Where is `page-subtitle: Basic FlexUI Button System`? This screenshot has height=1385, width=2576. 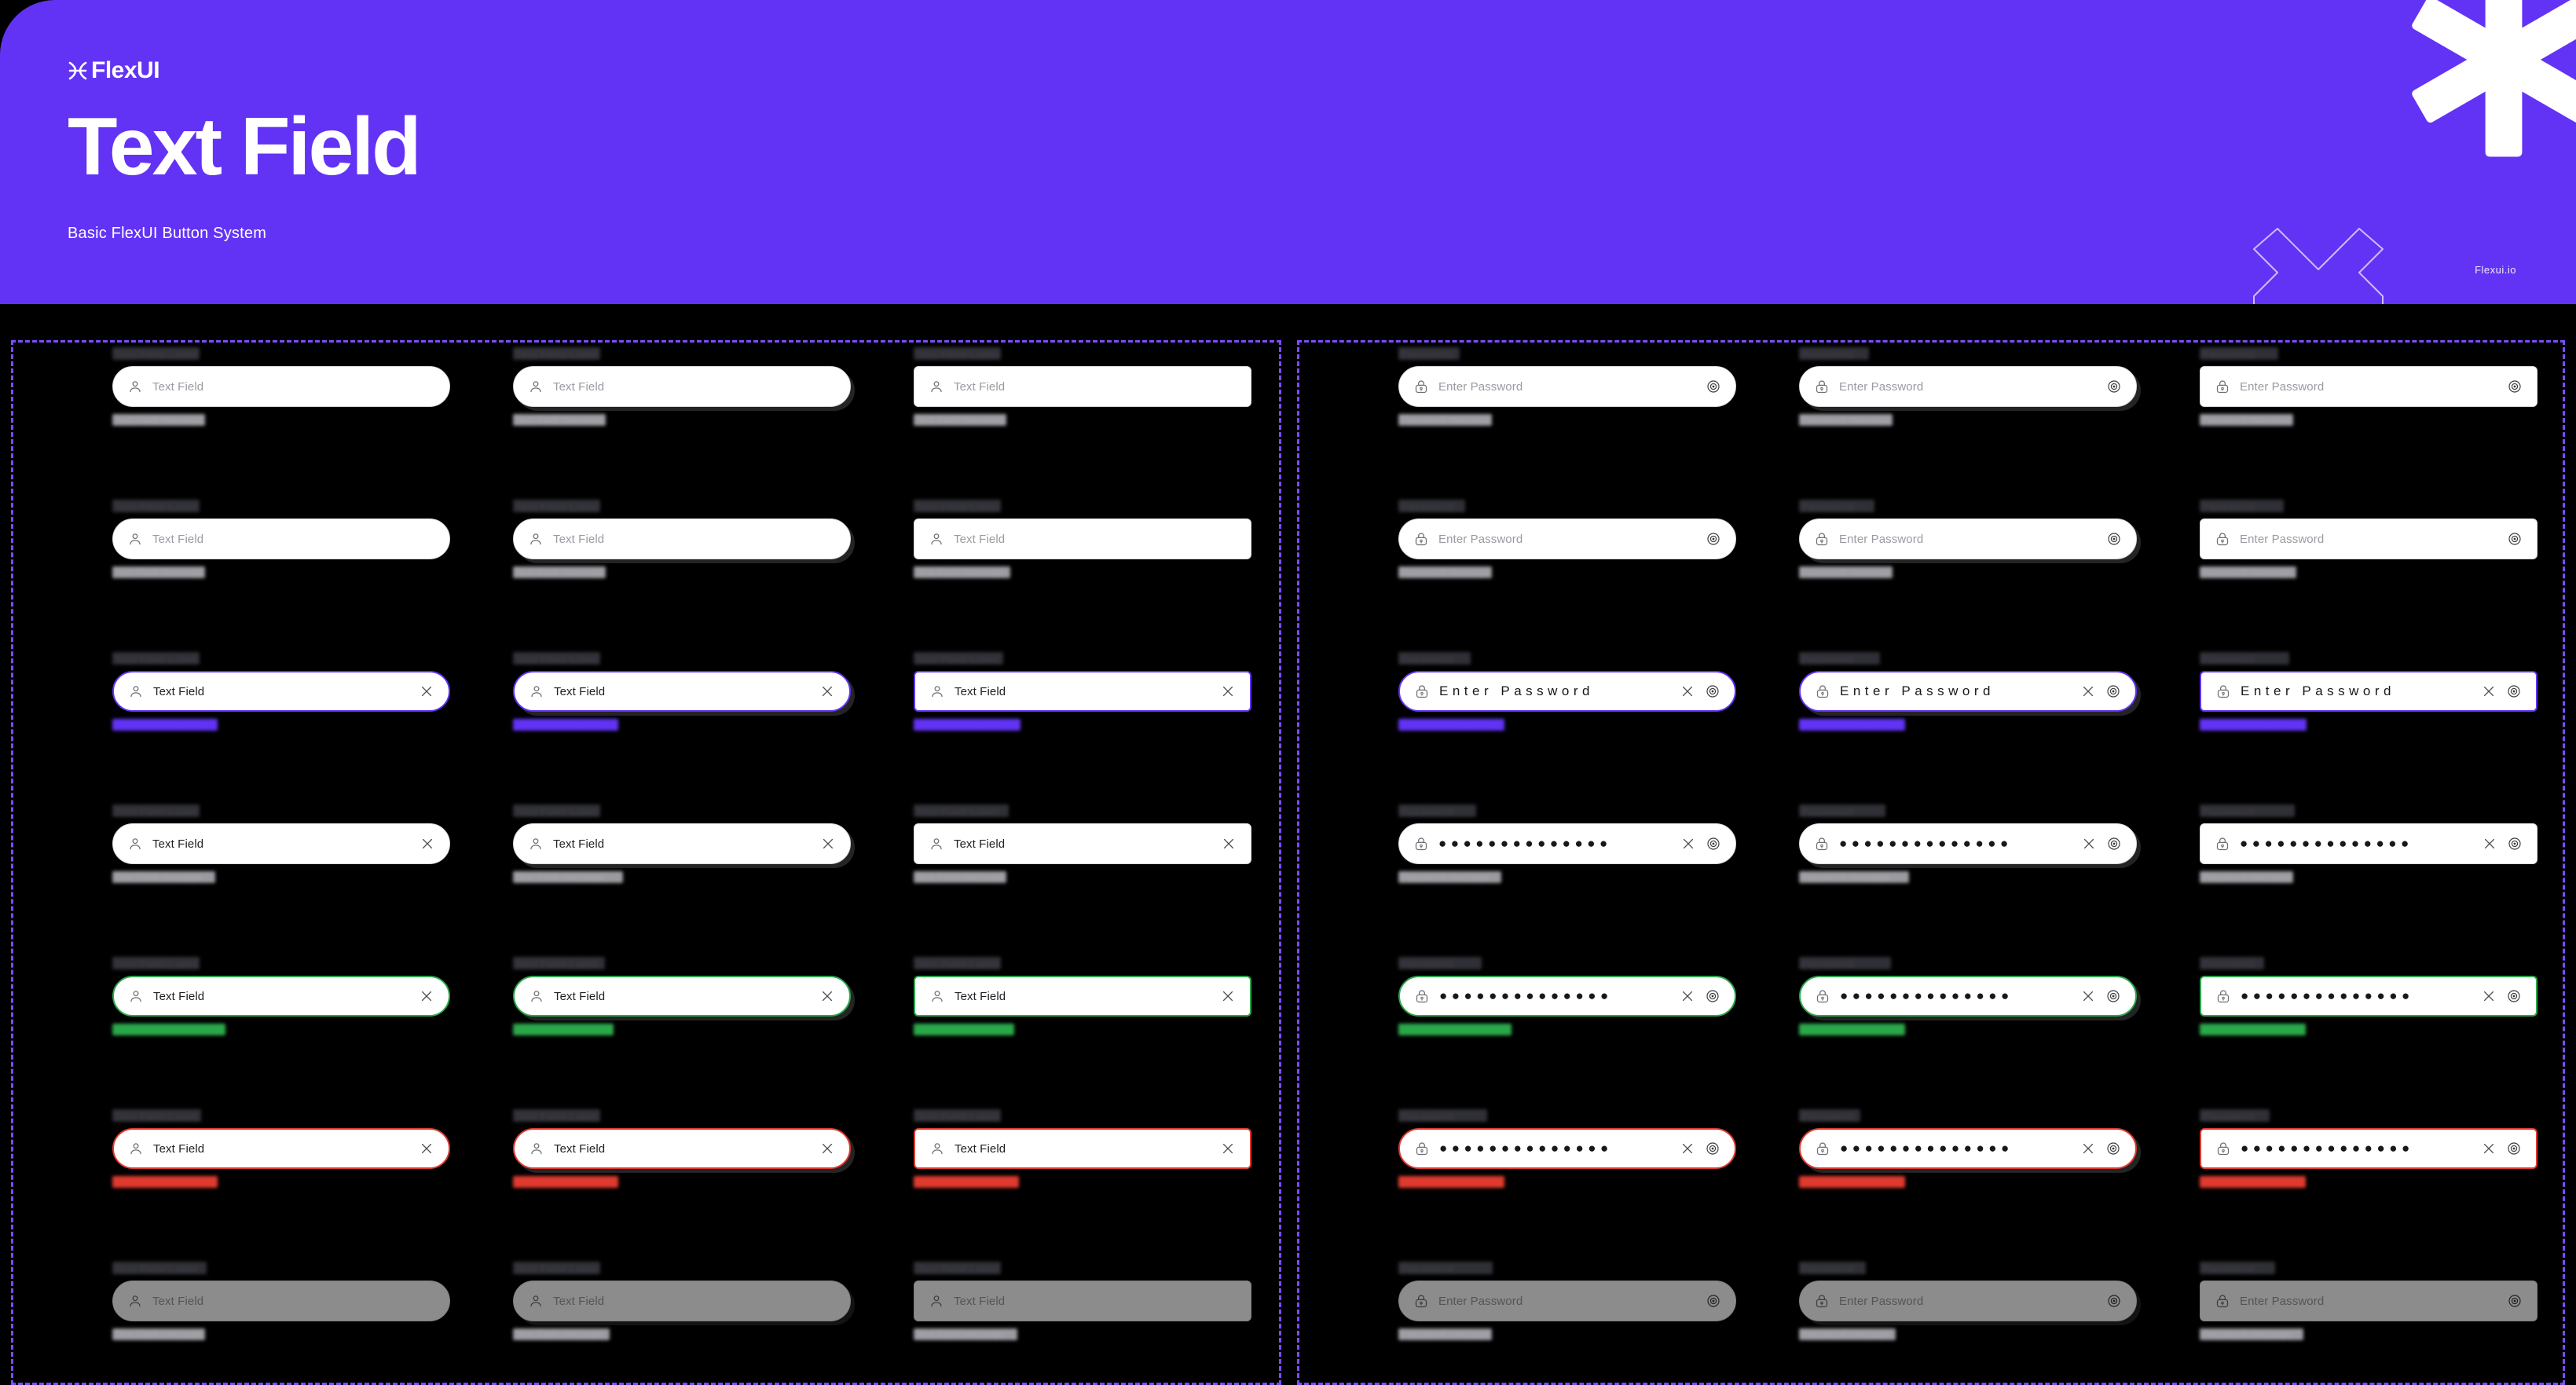
page-subtitle: Basic FlexUI Button System is located at coordinates (167, 234).